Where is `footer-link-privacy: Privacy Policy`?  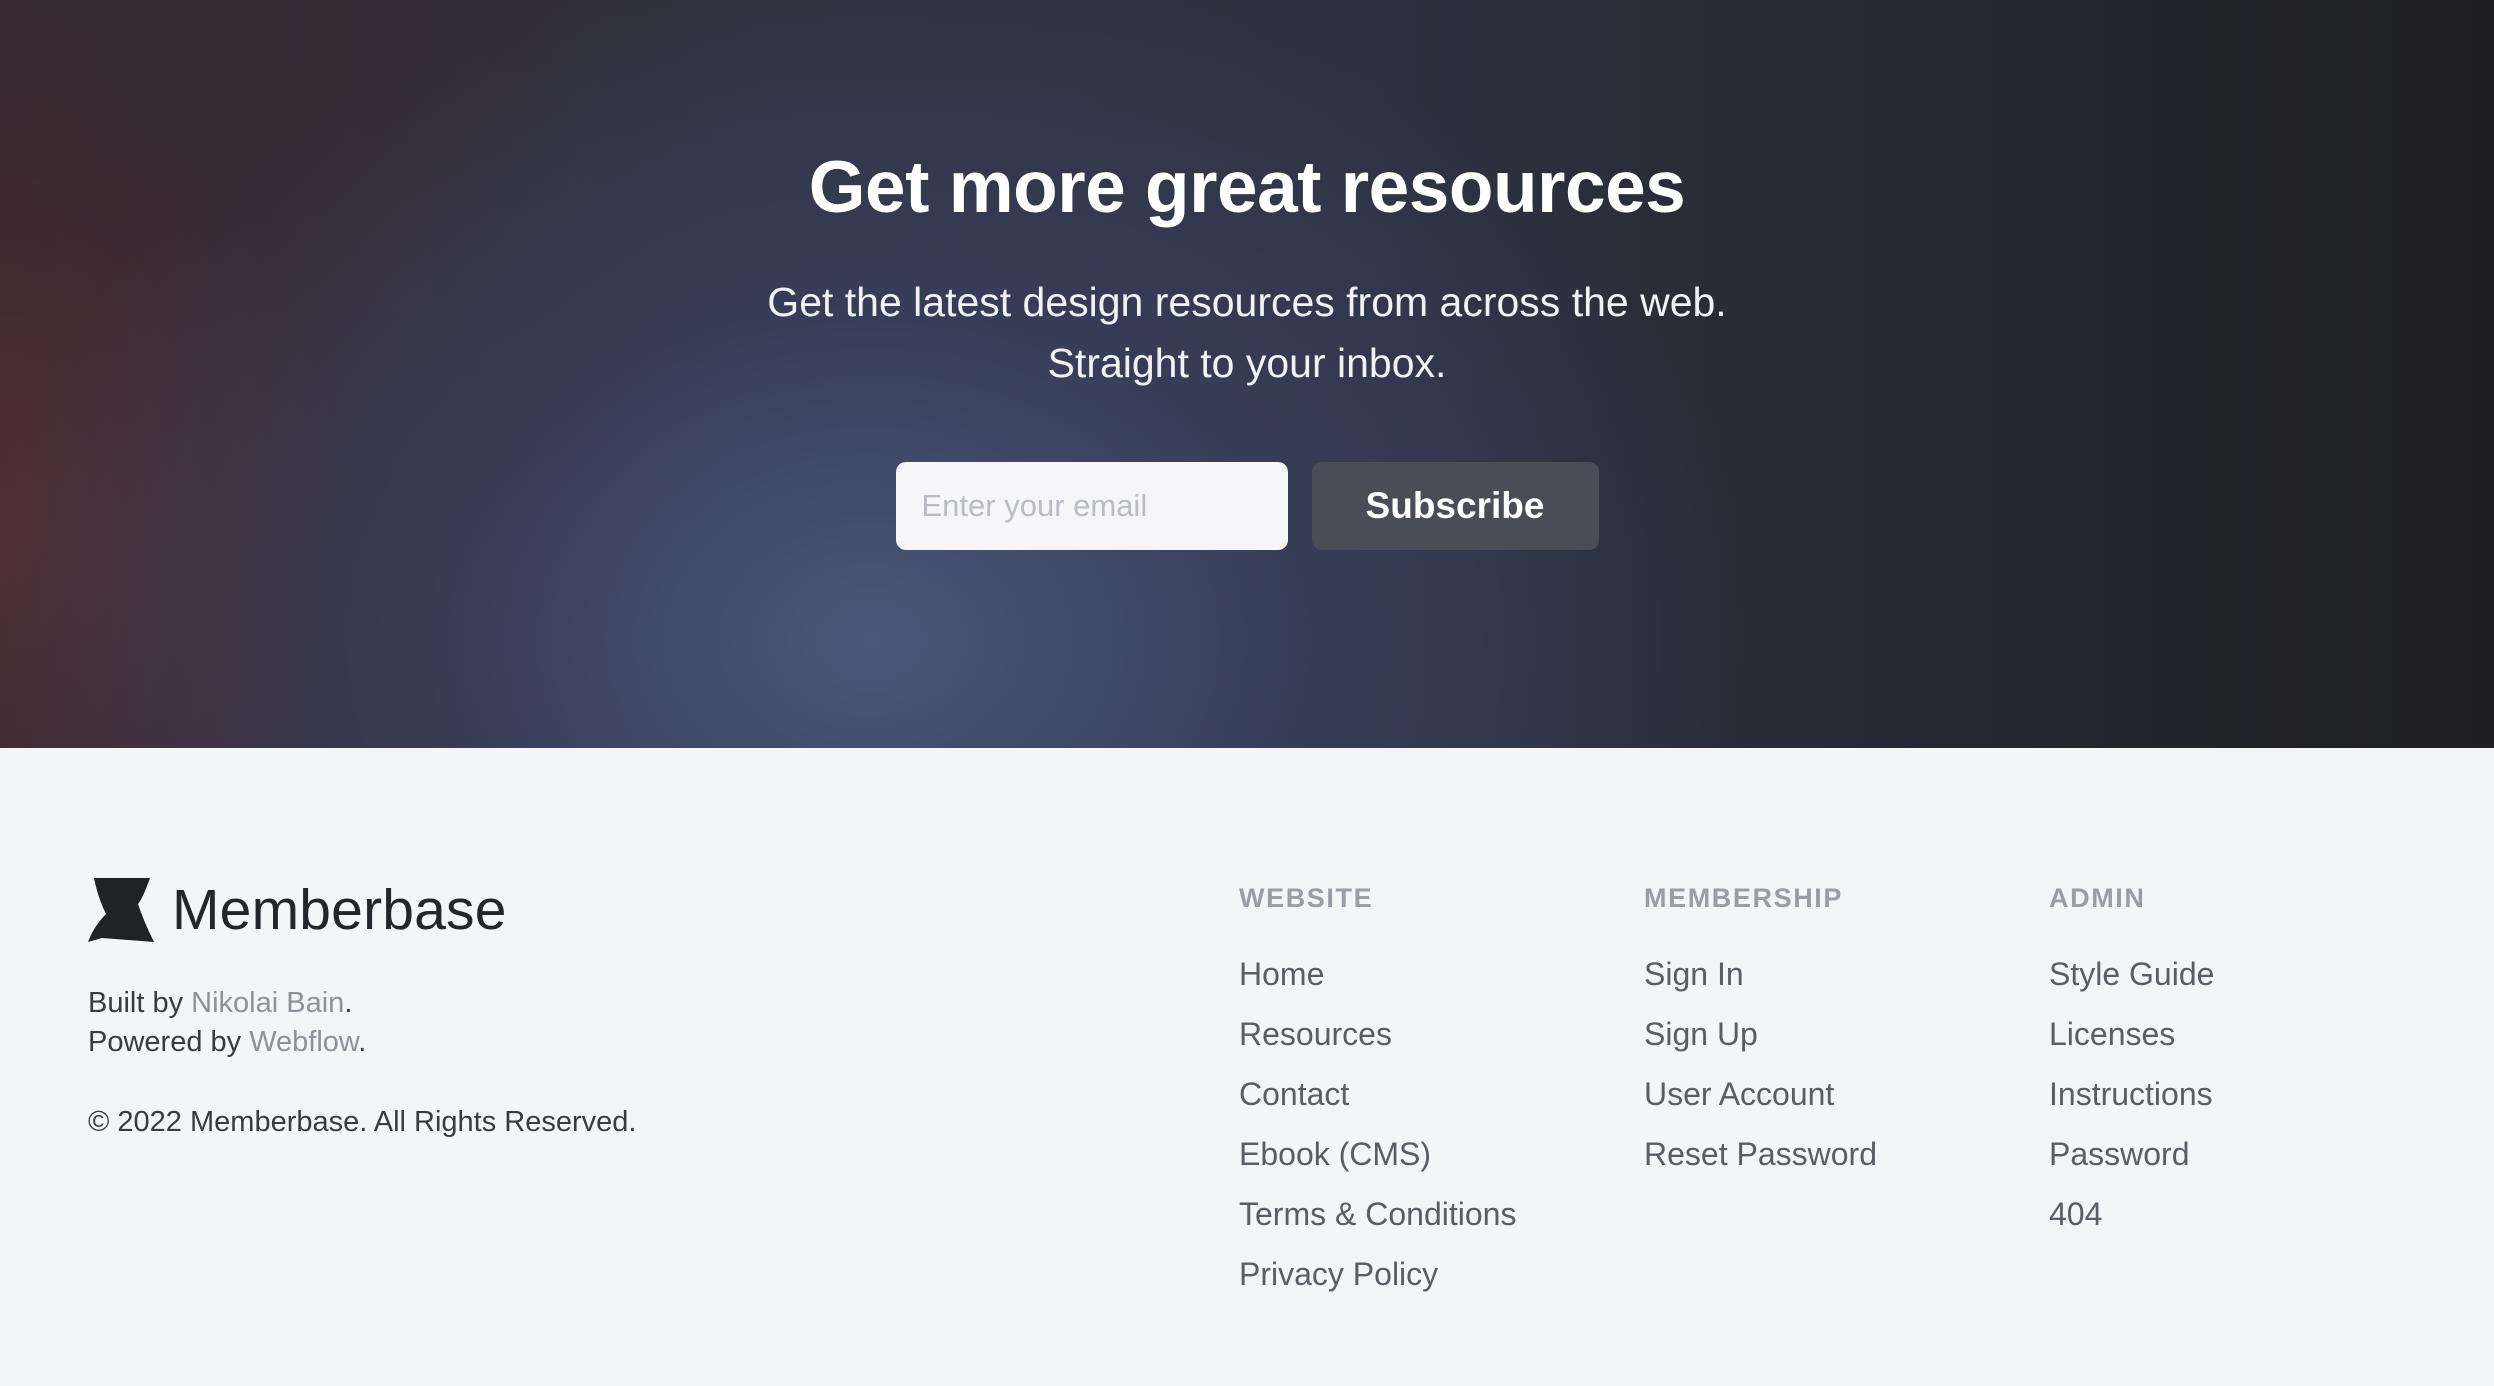 footer-link-privacy: Privacy Policy is located at coordinates (1338, 1274).